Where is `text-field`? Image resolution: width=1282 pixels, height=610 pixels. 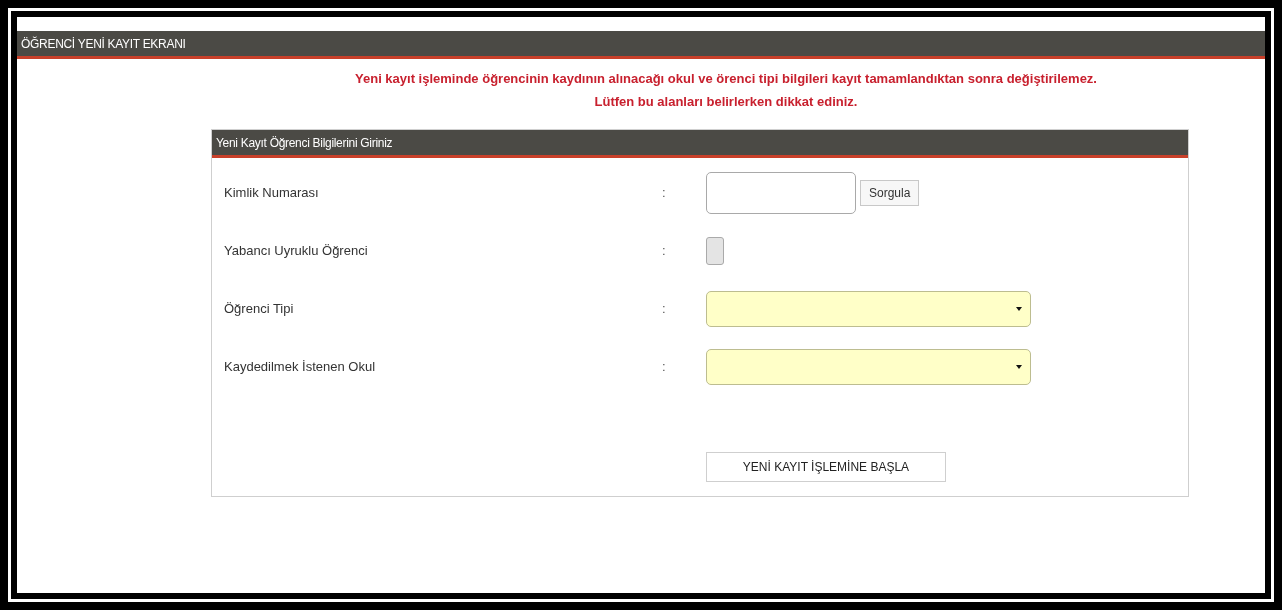
text-field is located at coordinates (781, 193).